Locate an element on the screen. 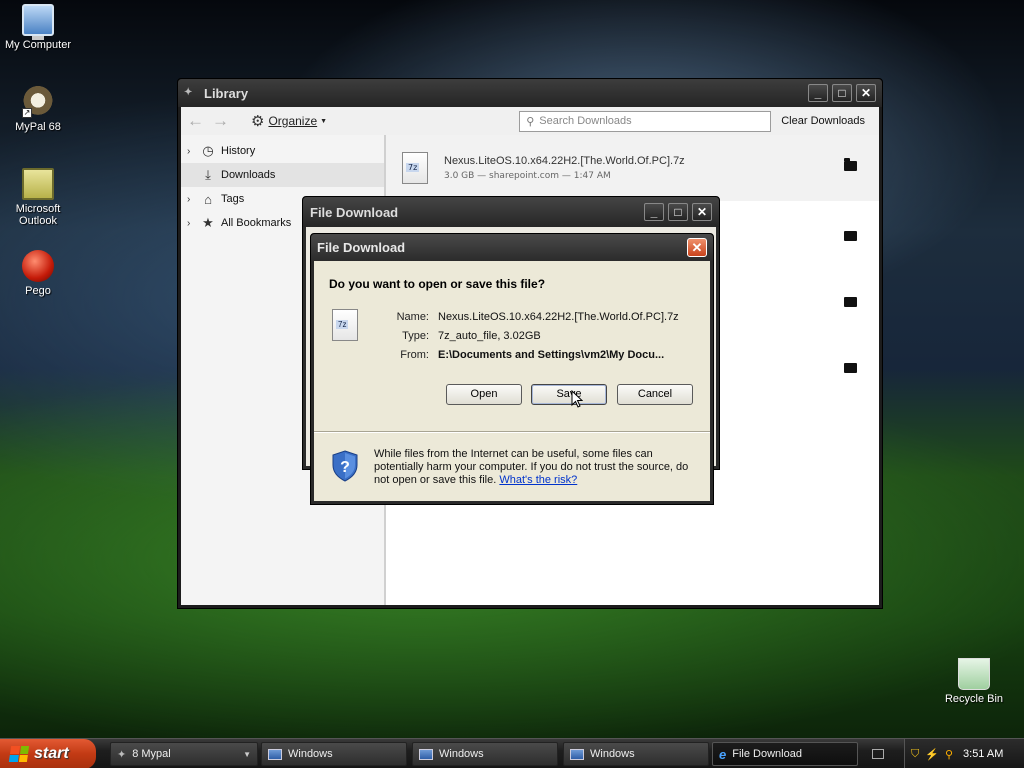 This screenshot has height=768, width=1024. internet-explorer-icon: e is located at coordinates (723, 754).